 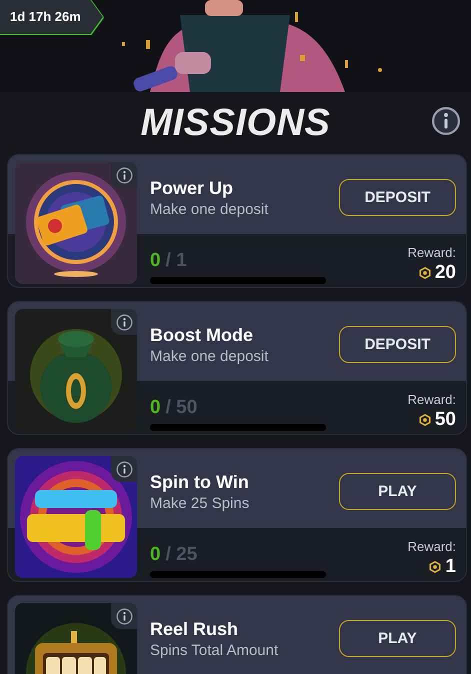 What do you see at coordinates (200, 482) in the screenshot?
I see `mission-title: Spin to Win` at bounding box center [200, 482].